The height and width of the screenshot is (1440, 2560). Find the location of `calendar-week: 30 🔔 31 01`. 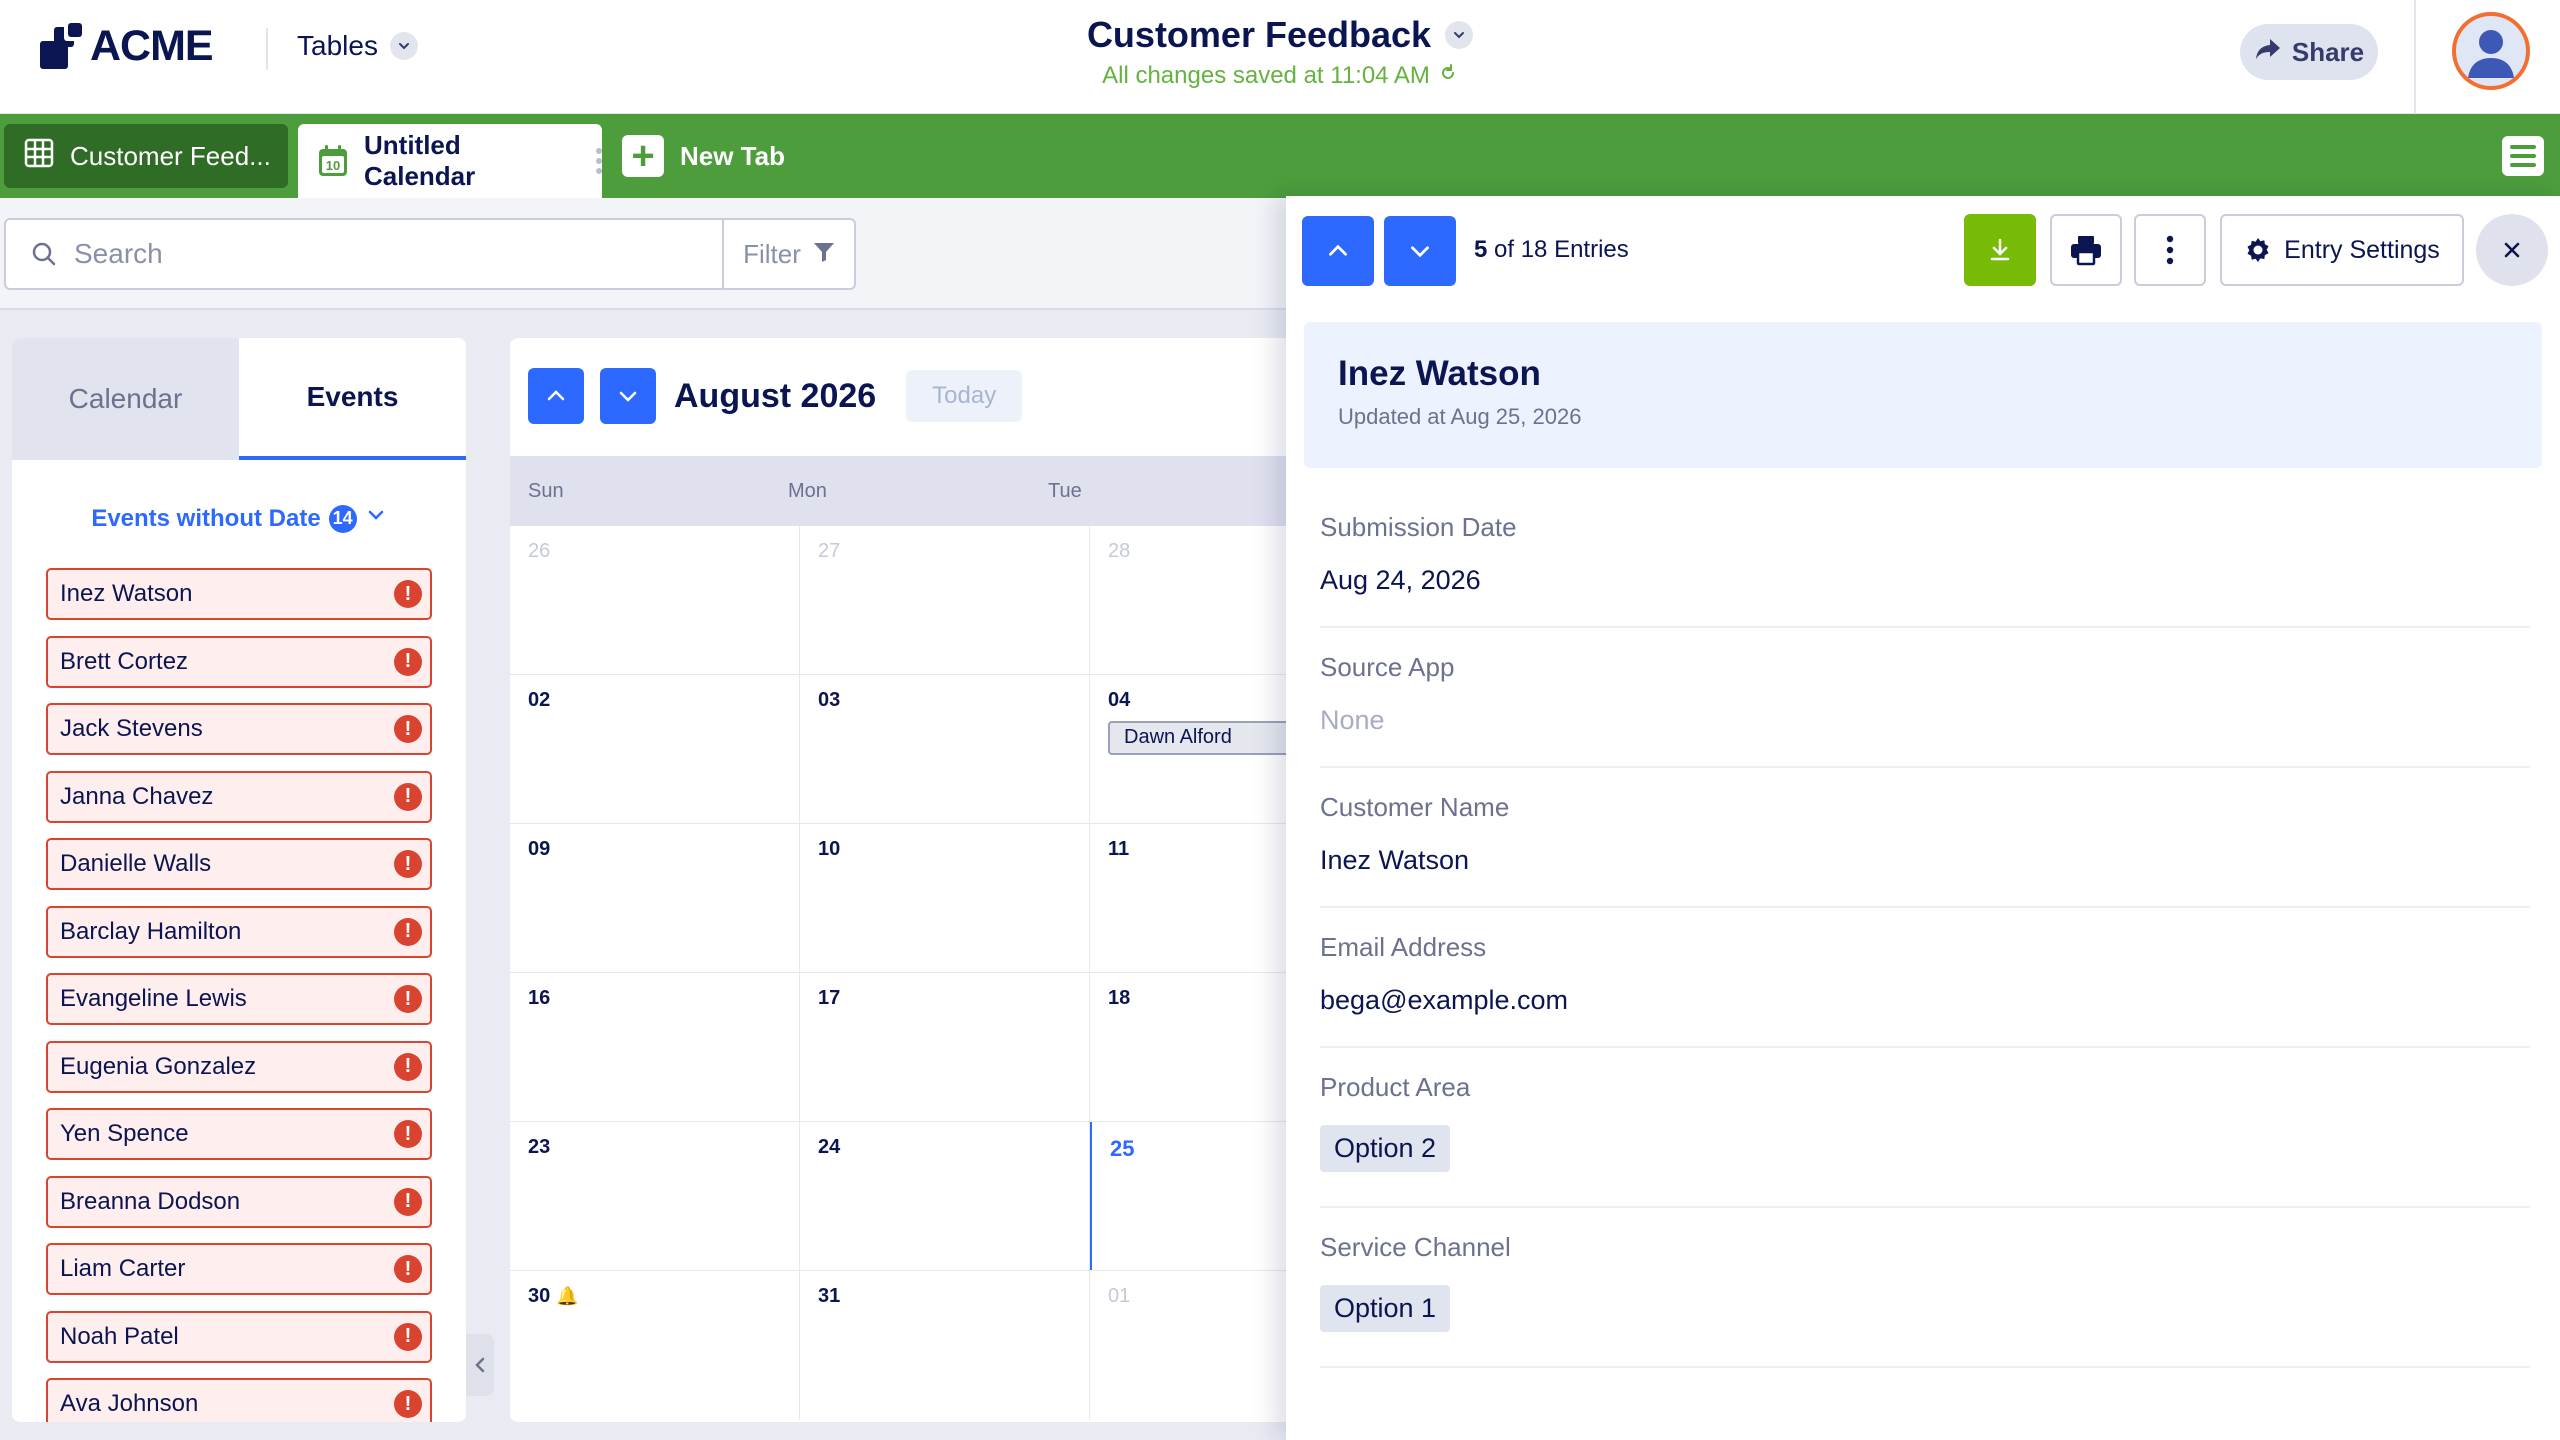

calendar-week: 30 🔔 31 01 is located at coordinates (900, 1345).